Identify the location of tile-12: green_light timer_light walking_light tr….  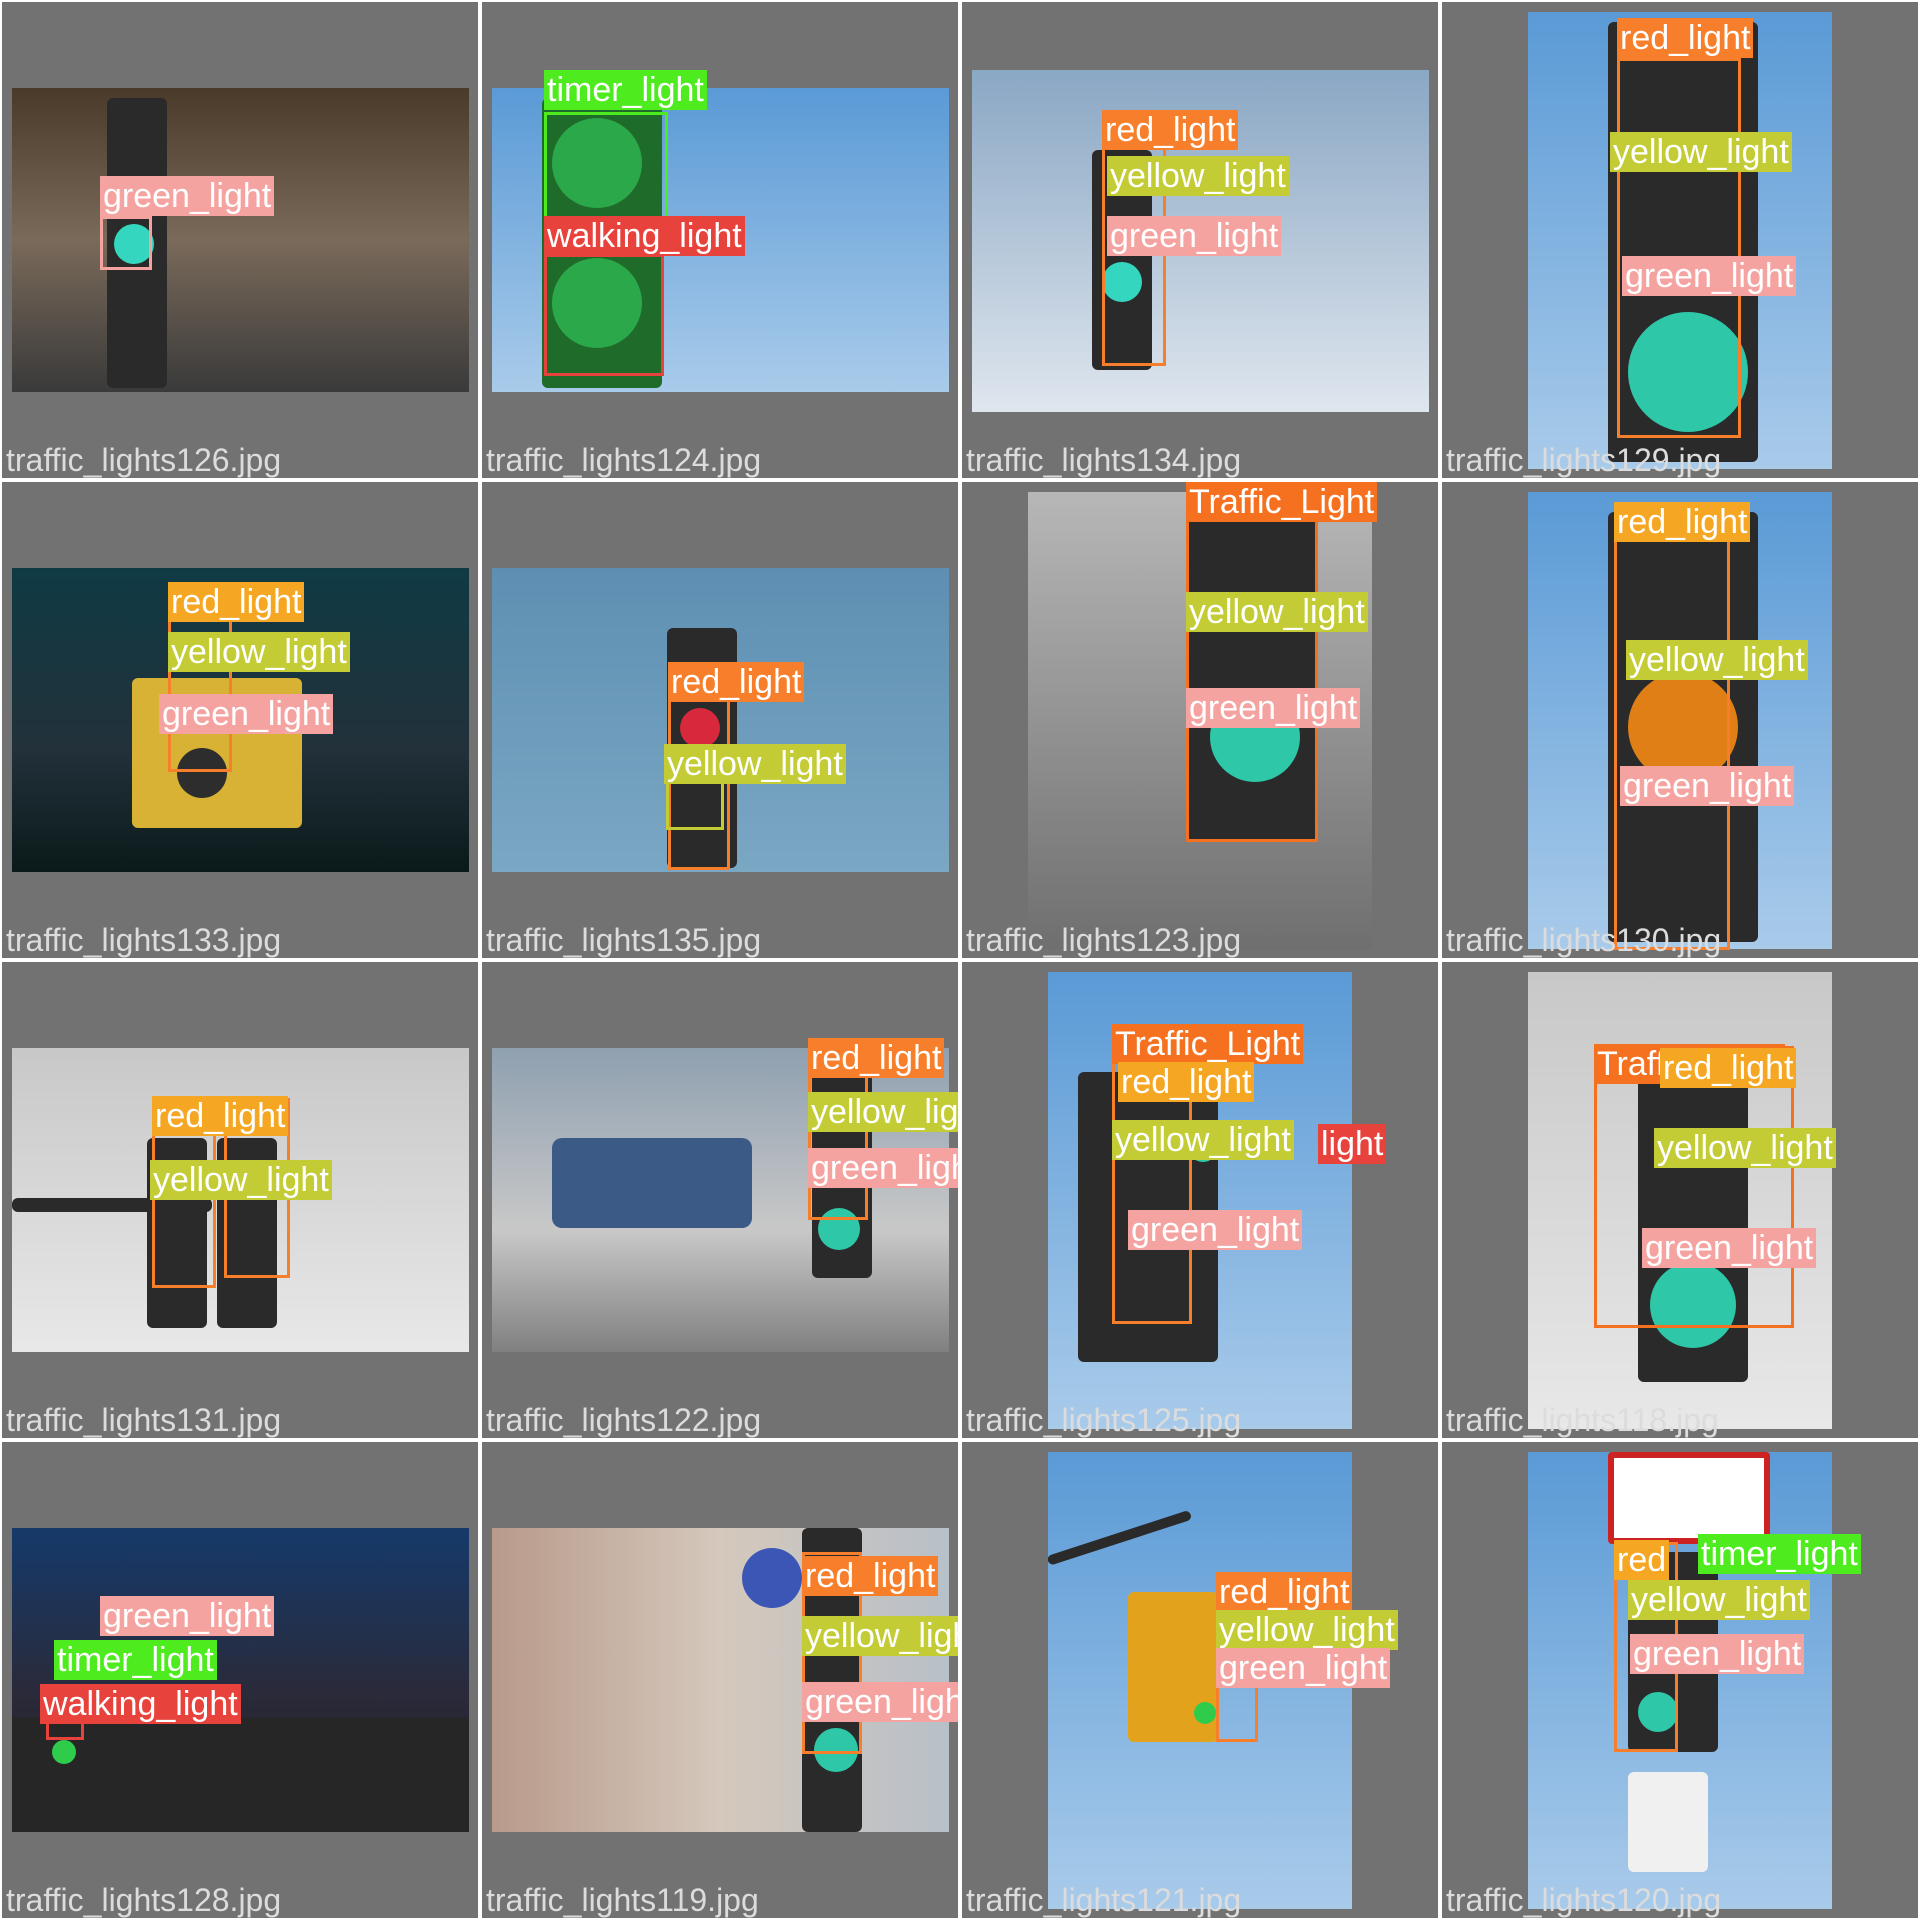
(240, 1680).